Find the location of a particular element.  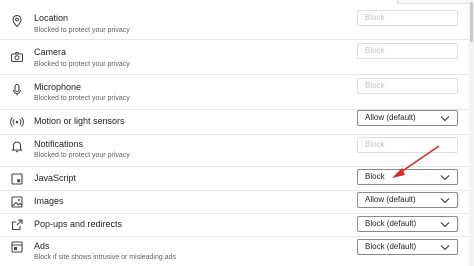

permission-row-images: Images Allow (default) is located at coordinates (234, 202).